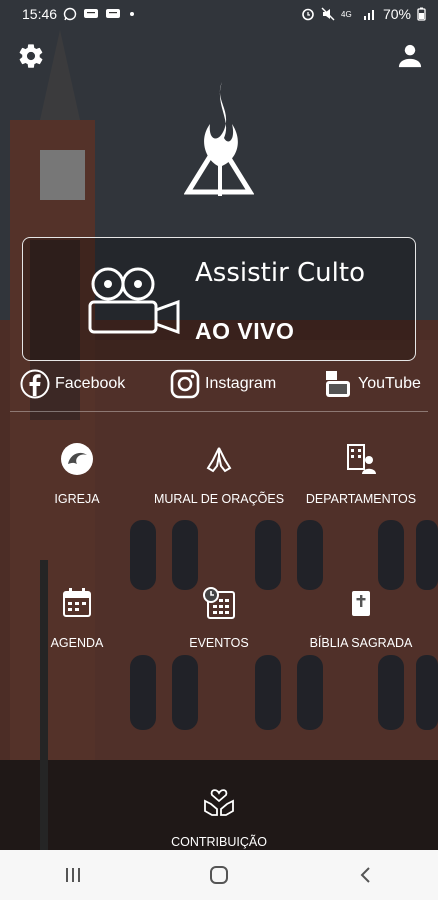 The width and height of the screenshot is (438, 900). Describe the element at coordinates (361, 603) in the screenshot. I see `bible-icon` at that location.